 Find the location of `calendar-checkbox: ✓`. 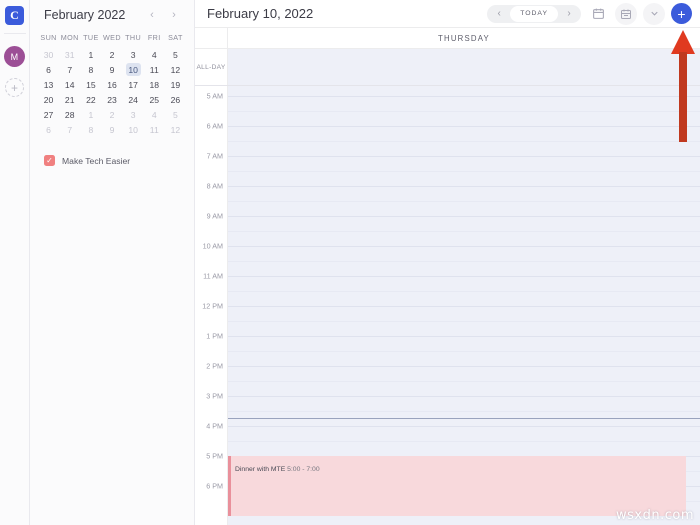

calendar-checkbox: ✓ is located at coordinates (49, 160).